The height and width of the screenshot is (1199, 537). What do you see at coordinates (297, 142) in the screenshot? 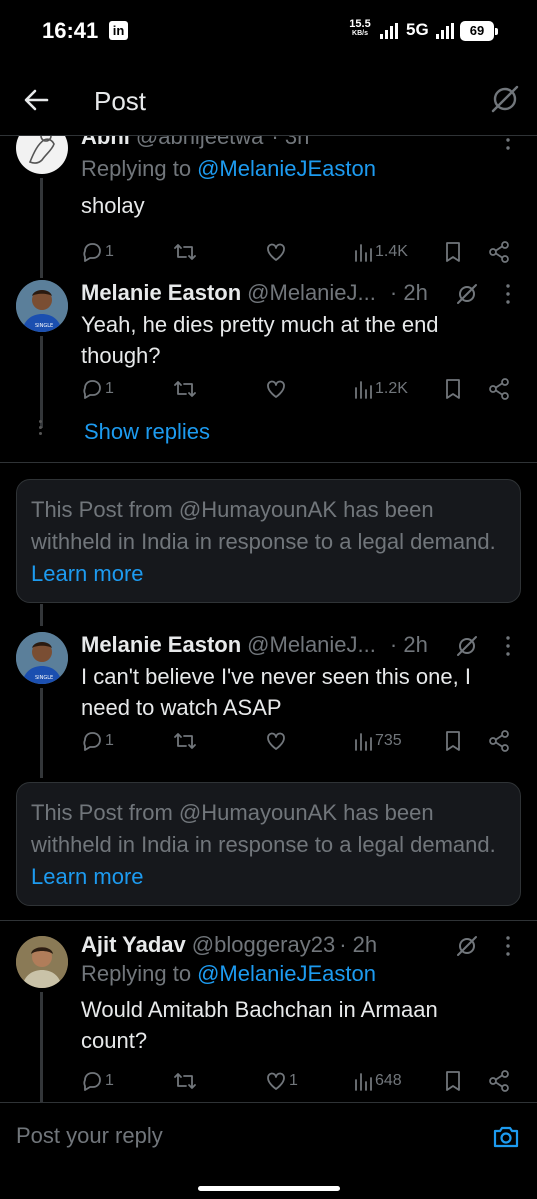
I see `tweet-time: 3h` at bounding box center [297, 142].